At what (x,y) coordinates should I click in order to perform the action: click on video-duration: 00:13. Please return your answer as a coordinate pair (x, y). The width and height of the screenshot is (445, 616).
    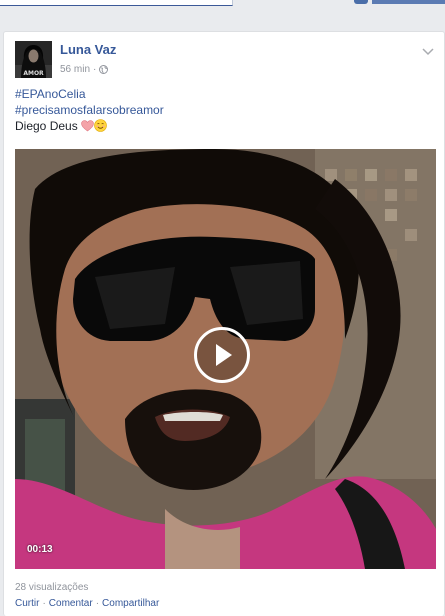
    Looking at the image, I should click on (40, 549).